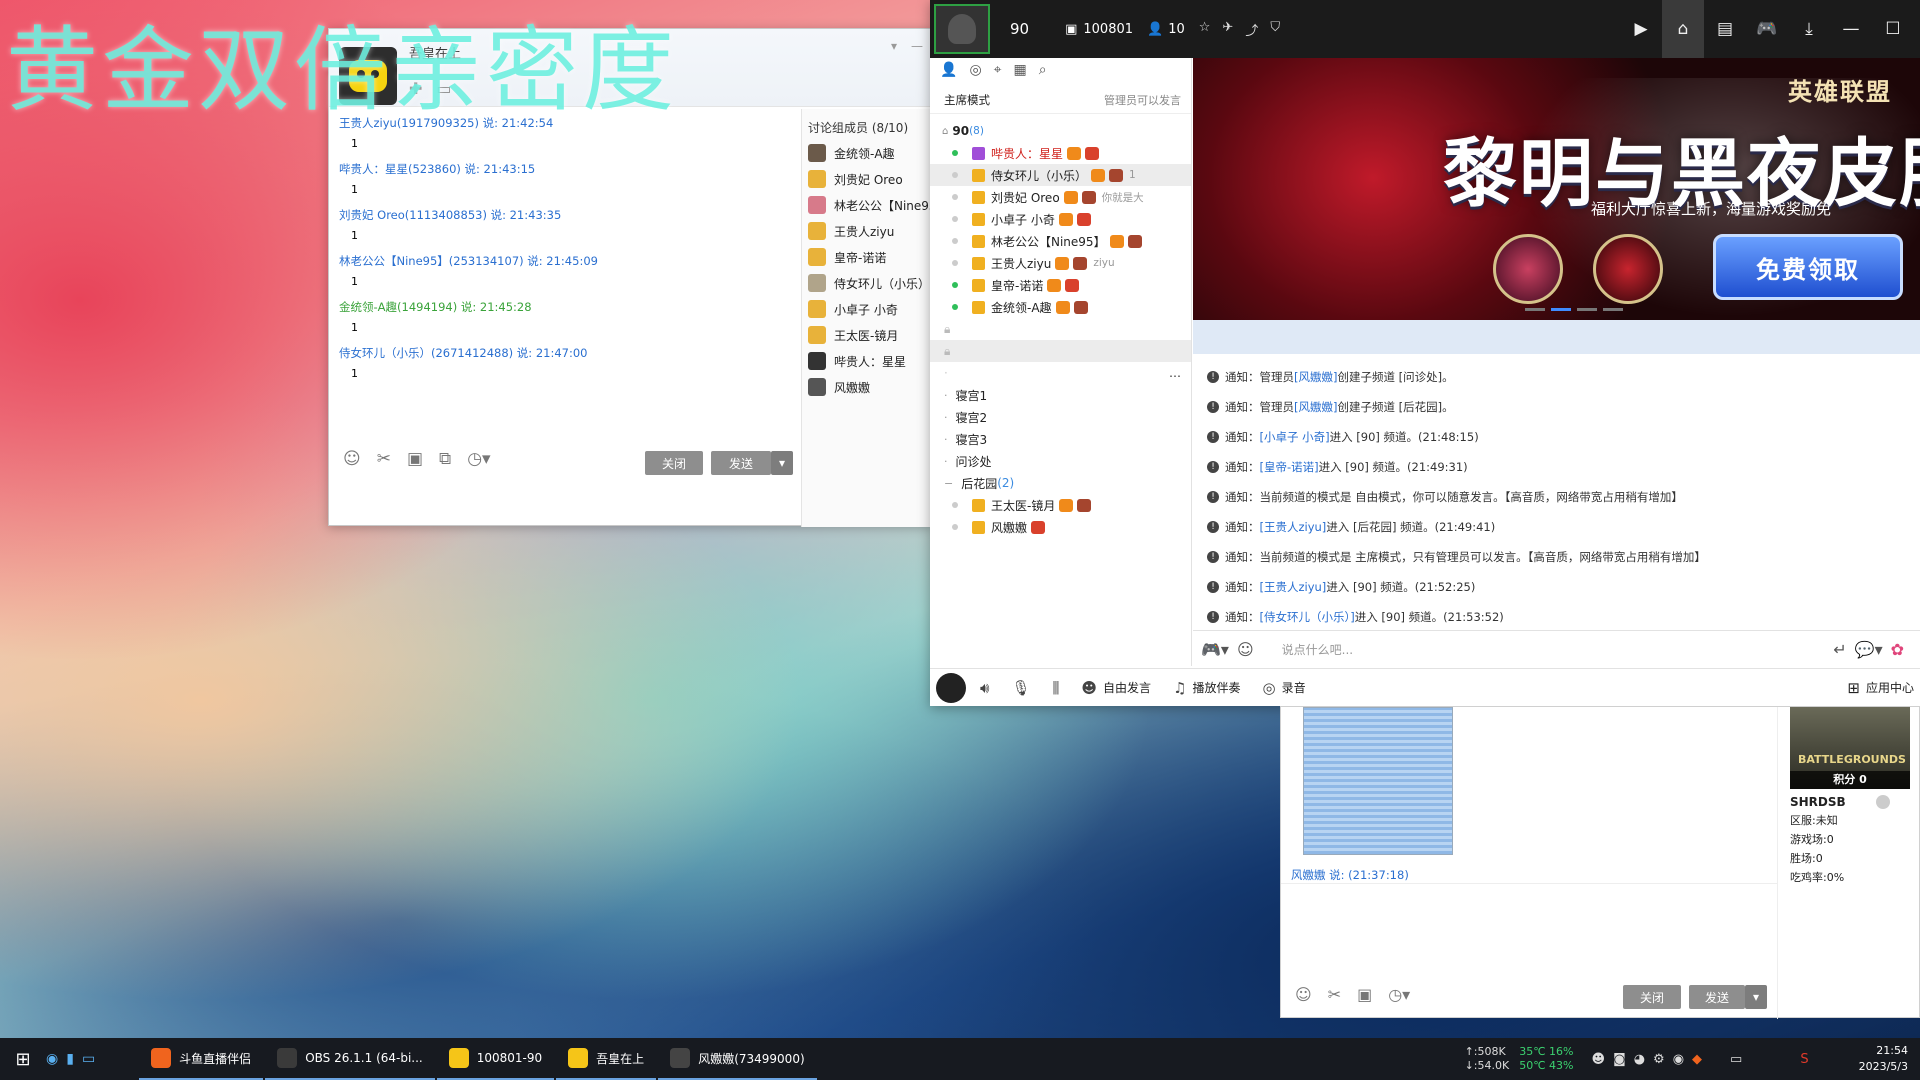 The height and width of the screenshot is (1080, 1920). What do you see at coordinates (948, 483) in the screenshot?
I see `collapse-icon: −` at bounding box center [948, 483].